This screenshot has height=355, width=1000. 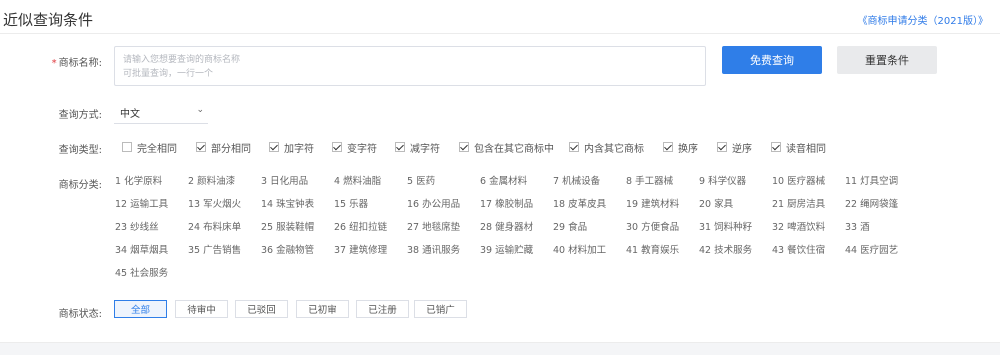 I want to click on checkbox-label: 变字符, so click(x=362, y=149).